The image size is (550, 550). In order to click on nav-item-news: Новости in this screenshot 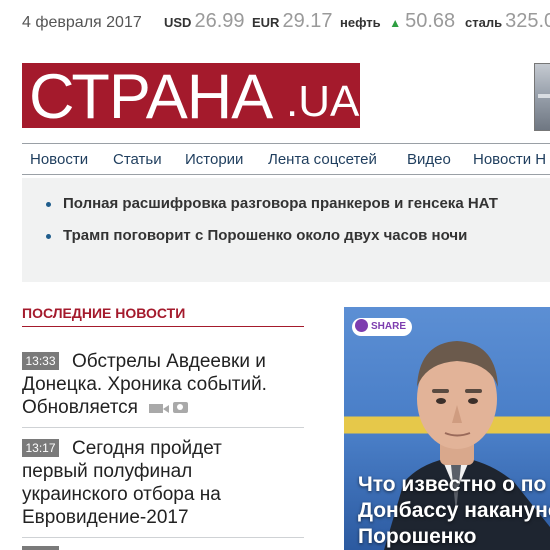, I will do `click(59, 159)`.